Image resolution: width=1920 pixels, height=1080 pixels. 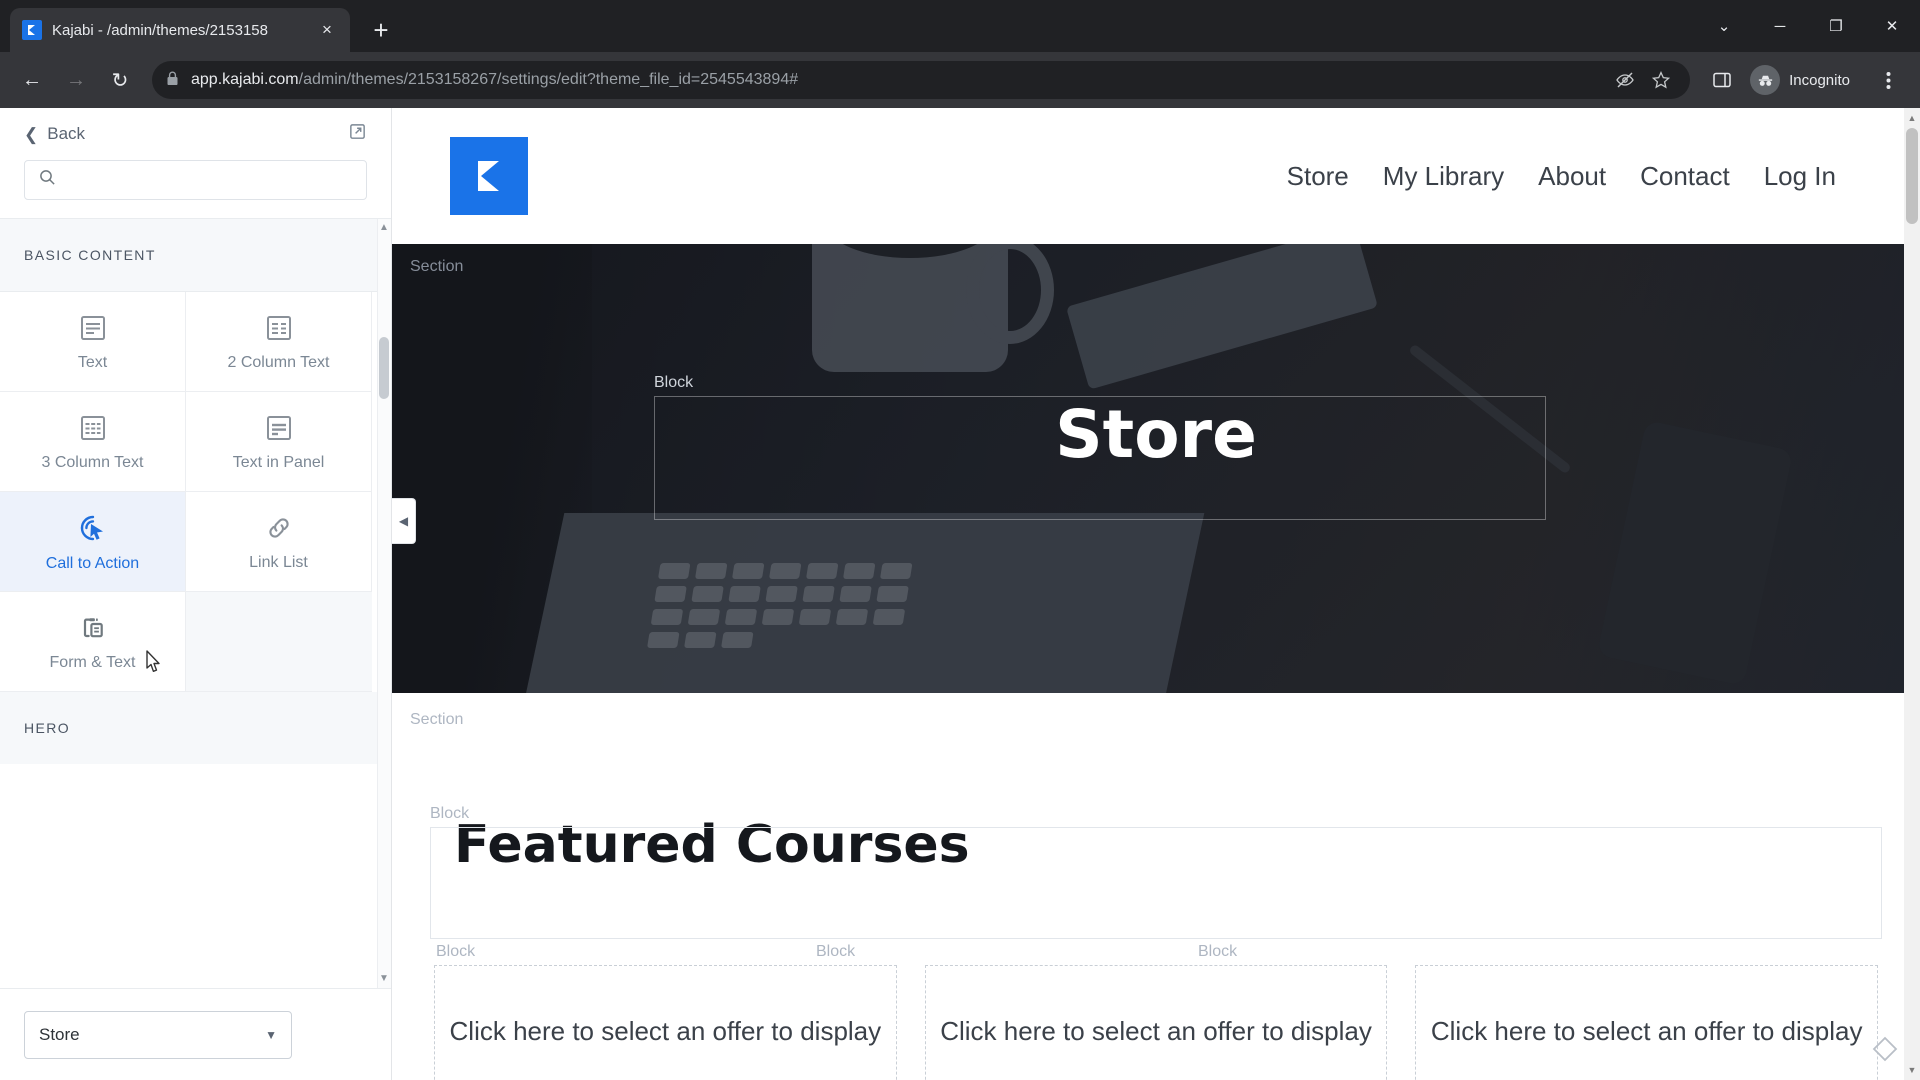 I want to click on sidebar-footer: Store ▼, so click(x=195, y=1034).